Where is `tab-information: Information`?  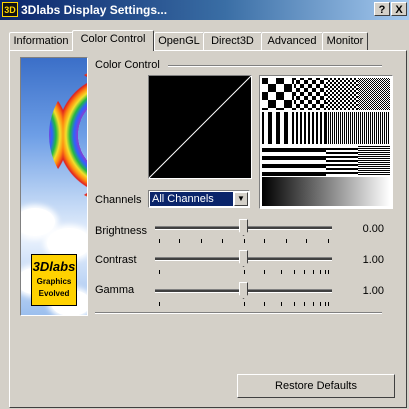
tab-information: Information is located at coordinates (41, 41).